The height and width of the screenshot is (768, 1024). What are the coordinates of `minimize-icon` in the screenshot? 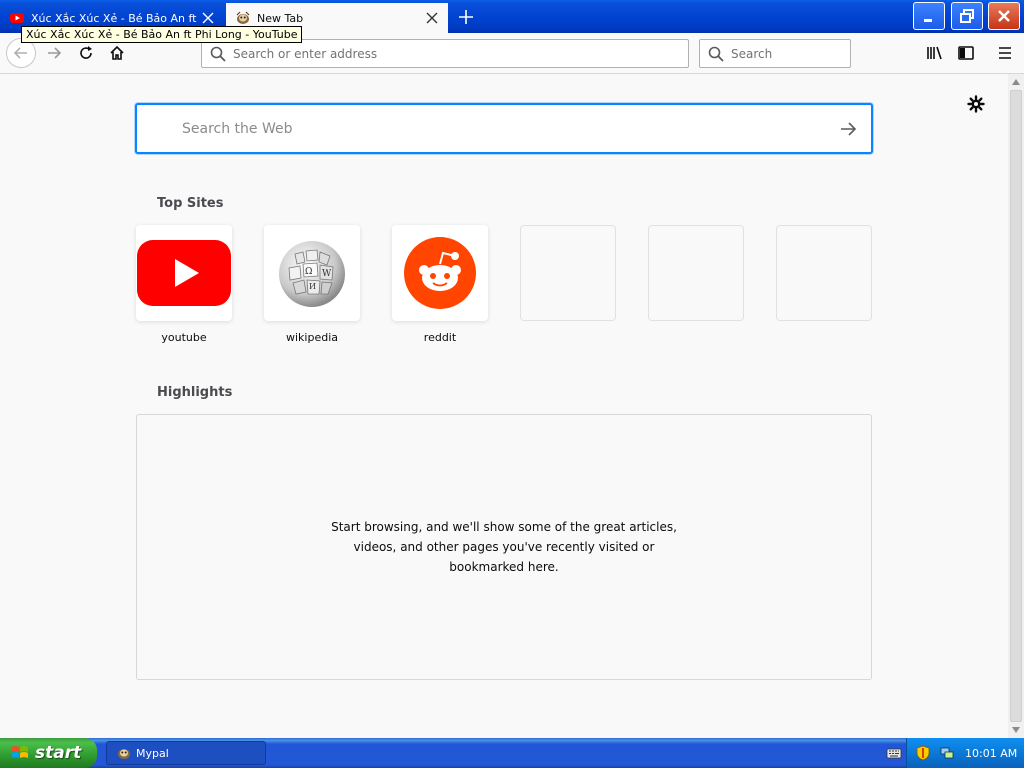 It's located at (928, 20).